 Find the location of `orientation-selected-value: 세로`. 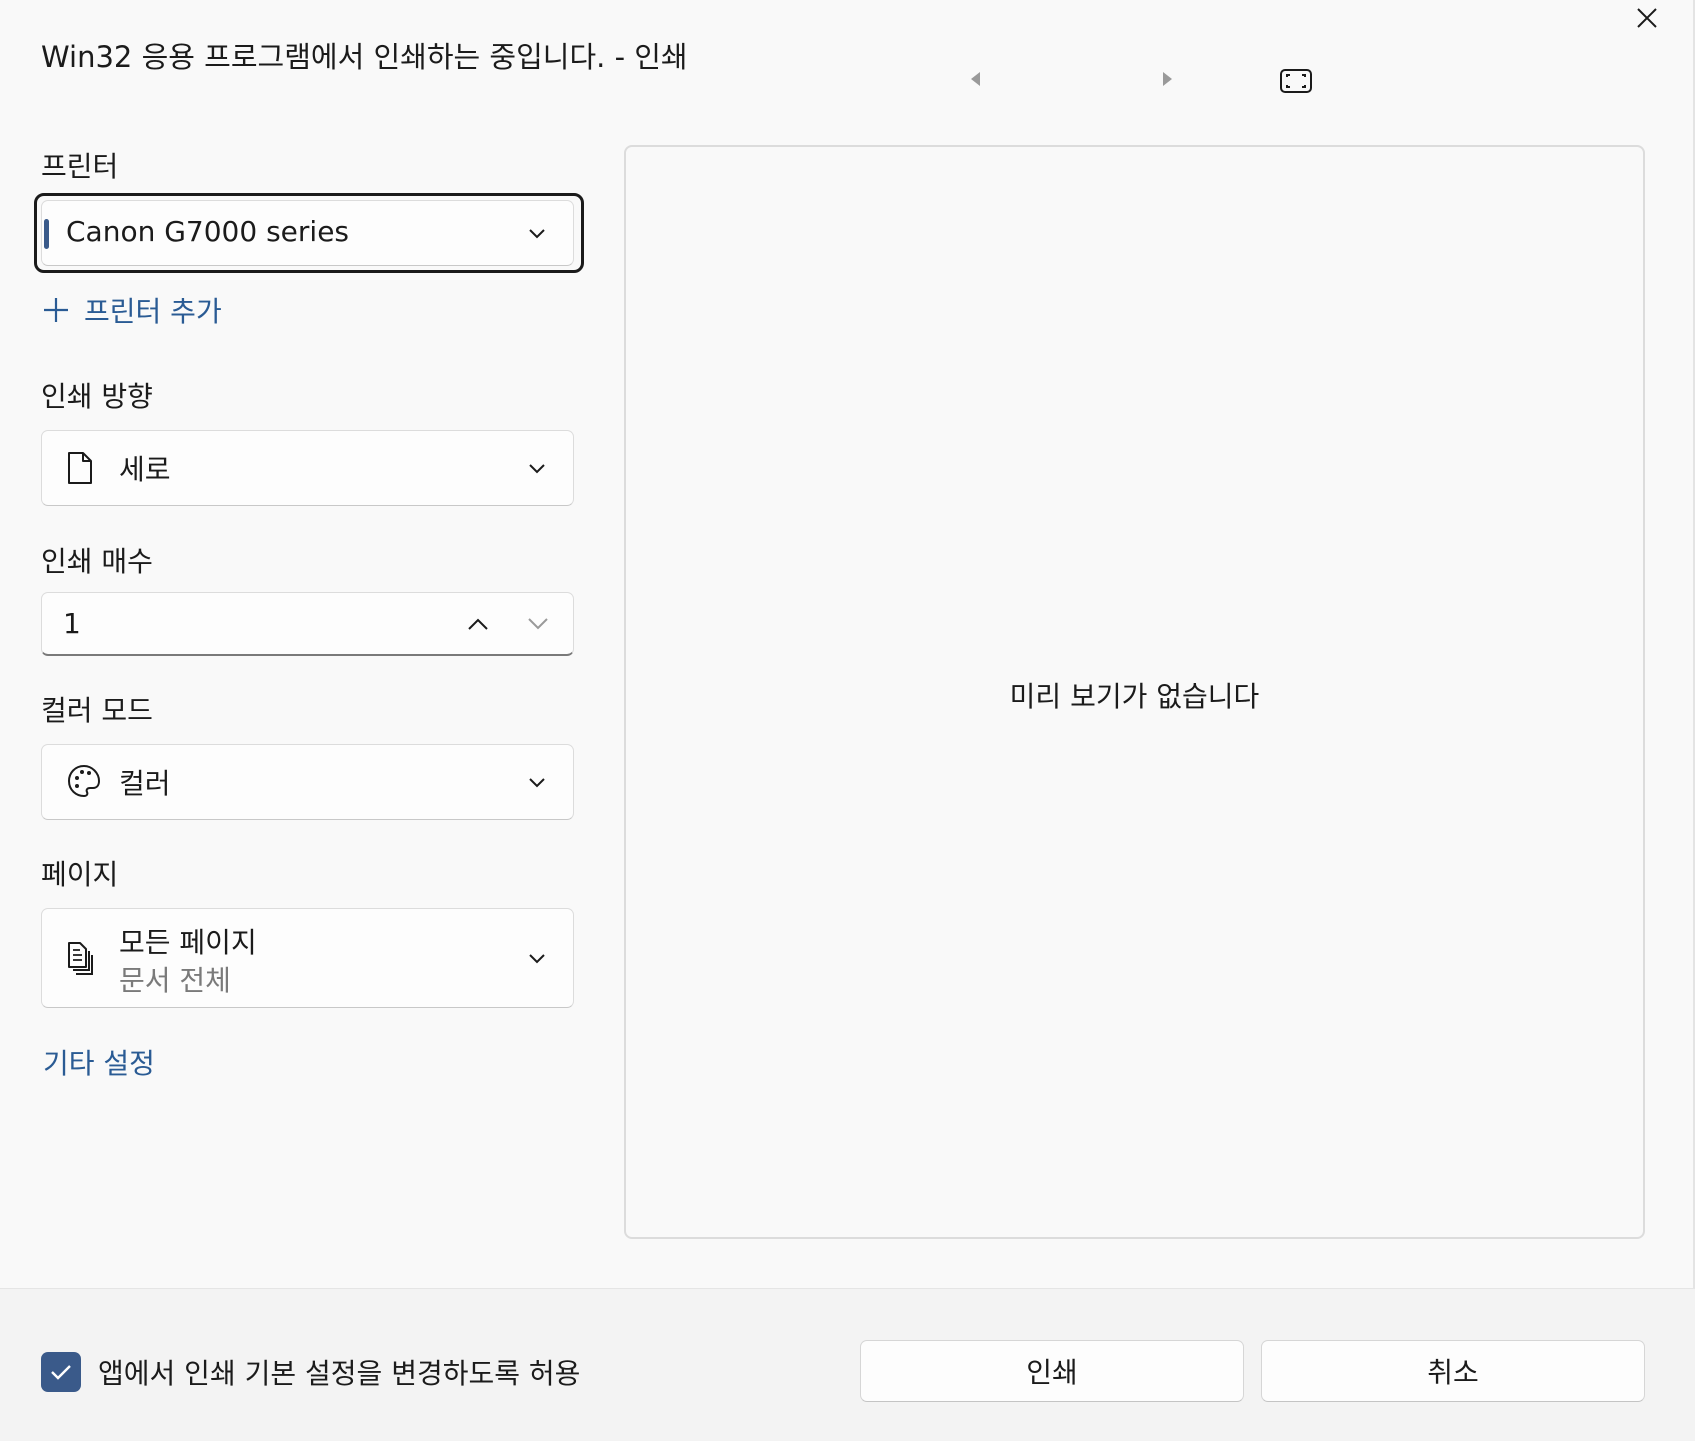

orientation-selected-value: 세로 is located at coordinates (145, 469).